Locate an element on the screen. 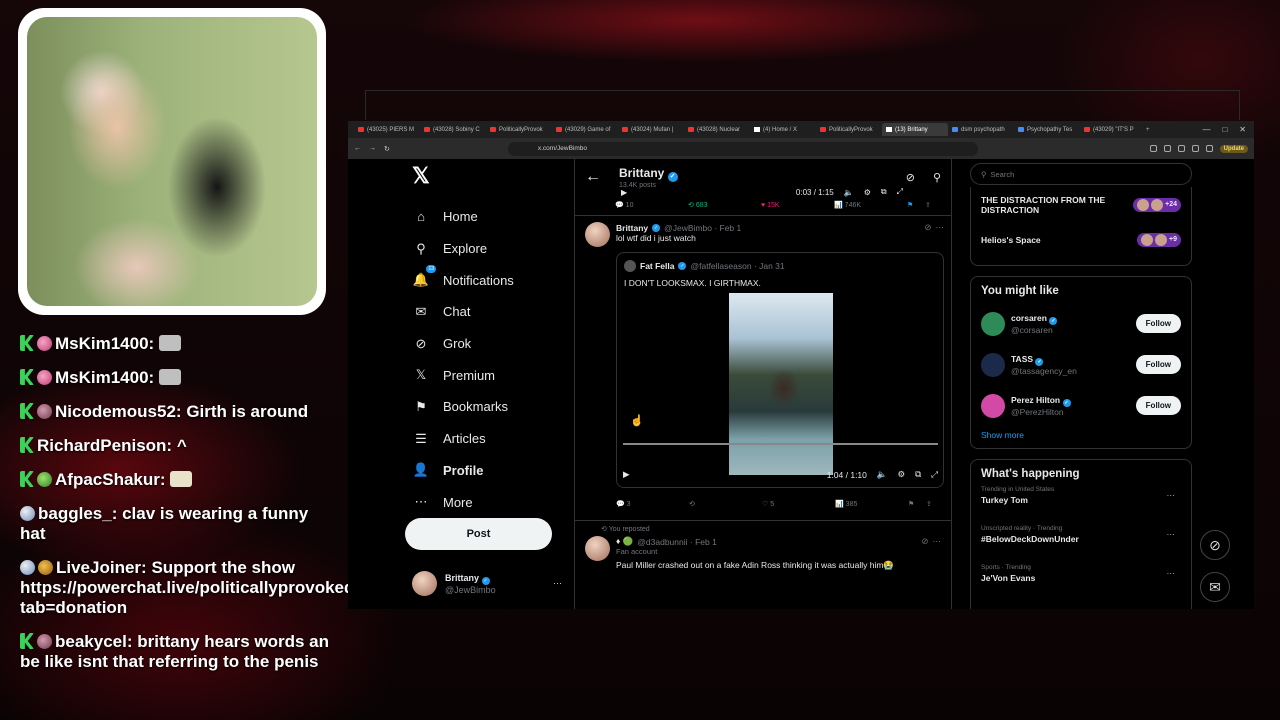 Image resolution: width=1280 pixels, height=720 pixels. browser-tab: (43028) Sobiny C is located at coordinates (453, 129).